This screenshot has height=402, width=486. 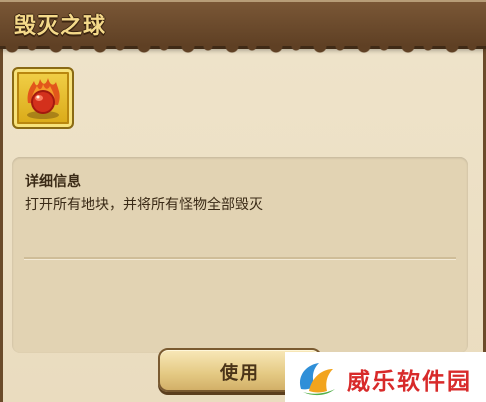 I want to click on watermark-text: 威乐软件园, so click(x=409, y=381).